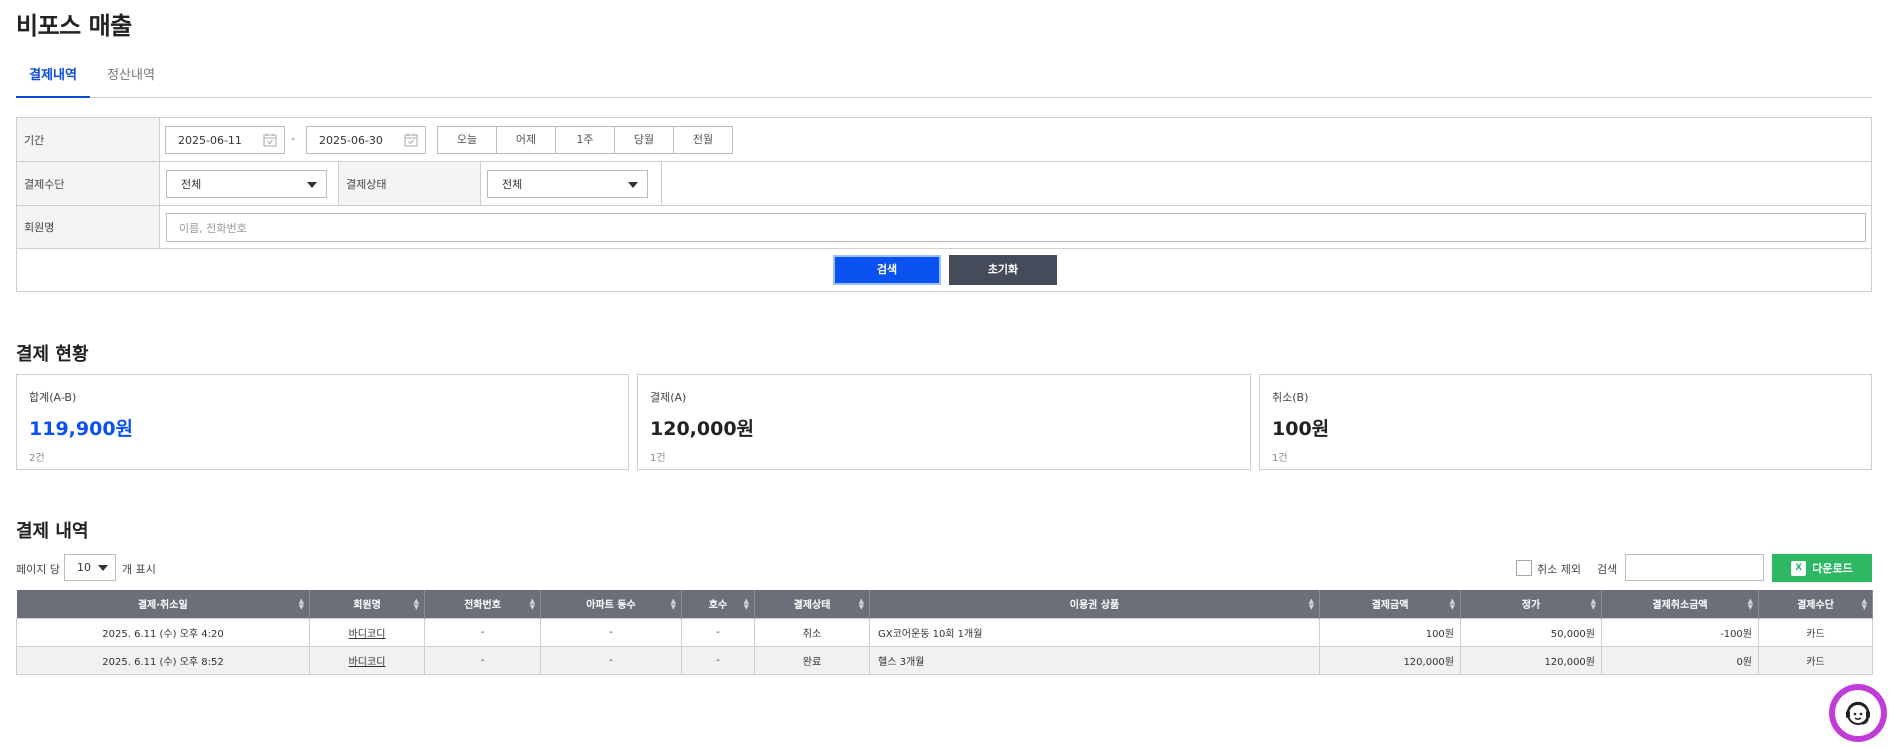 The width and height of the screenshot is (1892, 747). I want to click on date-to-value: 2025-06-30, so click(351, 140).